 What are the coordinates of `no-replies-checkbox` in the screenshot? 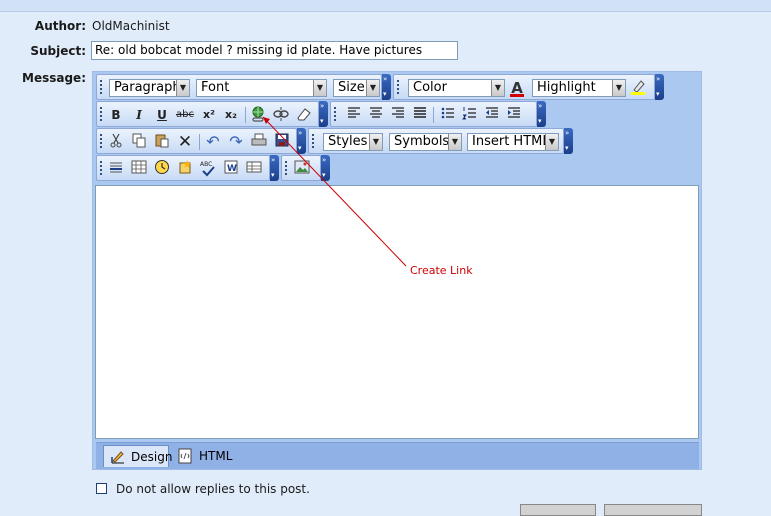 It's located at (101, 488).